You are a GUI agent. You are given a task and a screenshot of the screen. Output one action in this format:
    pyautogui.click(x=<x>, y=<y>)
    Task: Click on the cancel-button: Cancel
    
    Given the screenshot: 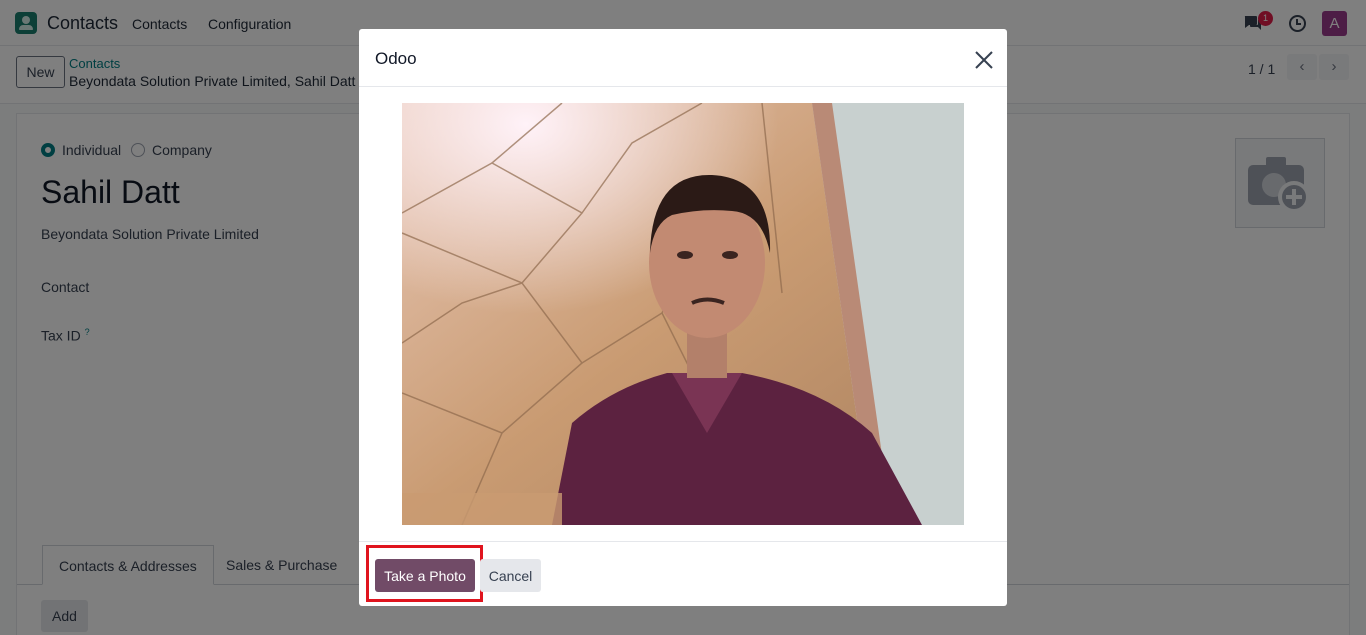 What is the action you would take?
    pyautogui.click(x=510, y=575)
    